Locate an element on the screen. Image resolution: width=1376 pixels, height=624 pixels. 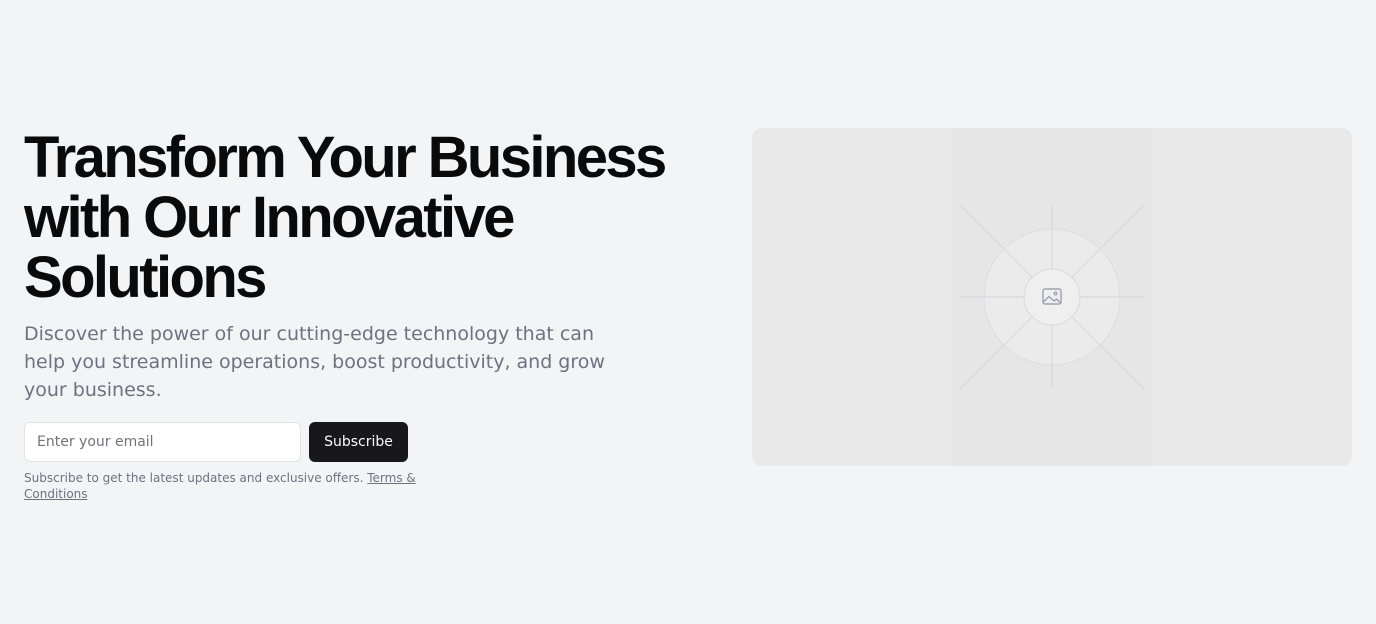
placeholder-graphic is located at coordinates (1052, 297).